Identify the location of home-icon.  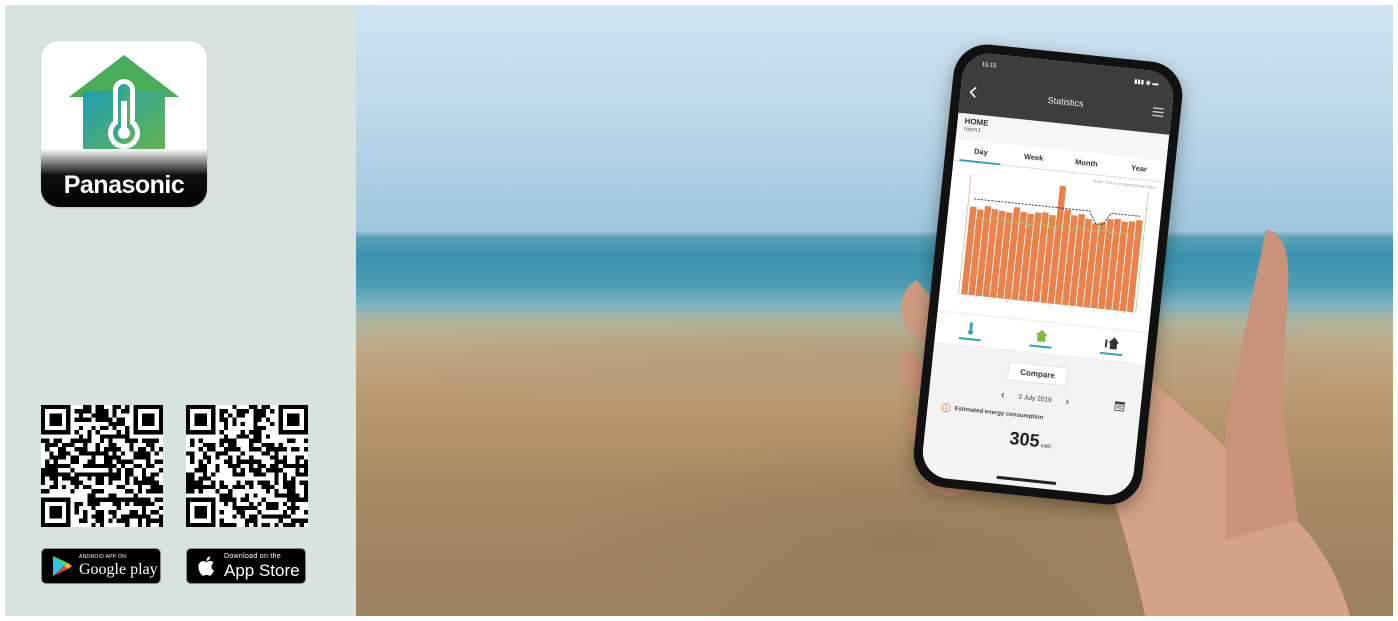
(1041, 335).